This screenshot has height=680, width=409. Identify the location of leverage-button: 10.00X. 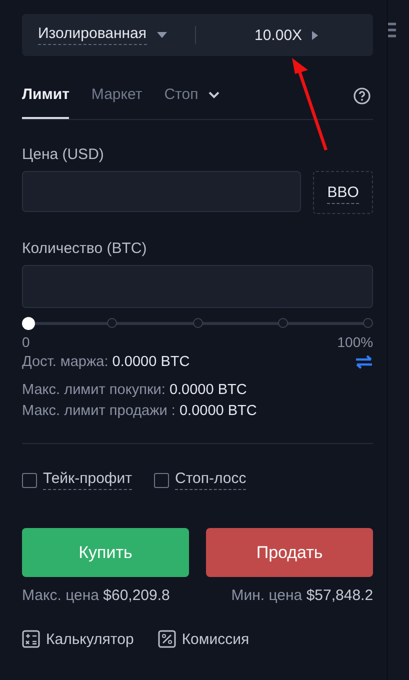
(287, 35).